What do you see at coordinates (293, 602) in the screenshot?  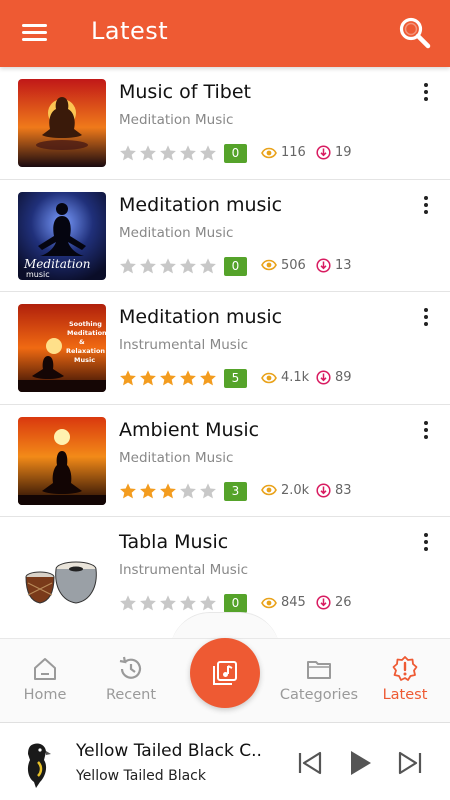 I see `views-value: 845` at bounding box center [293, 602].